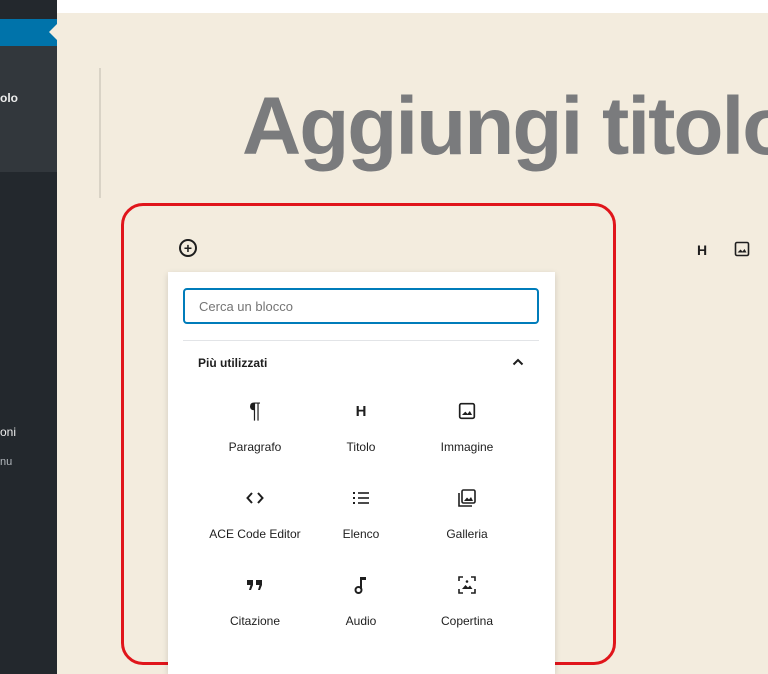 The height and width of the screenshot is (674, 768). I want to click on block-cover: Copertina, so click(467, 612).